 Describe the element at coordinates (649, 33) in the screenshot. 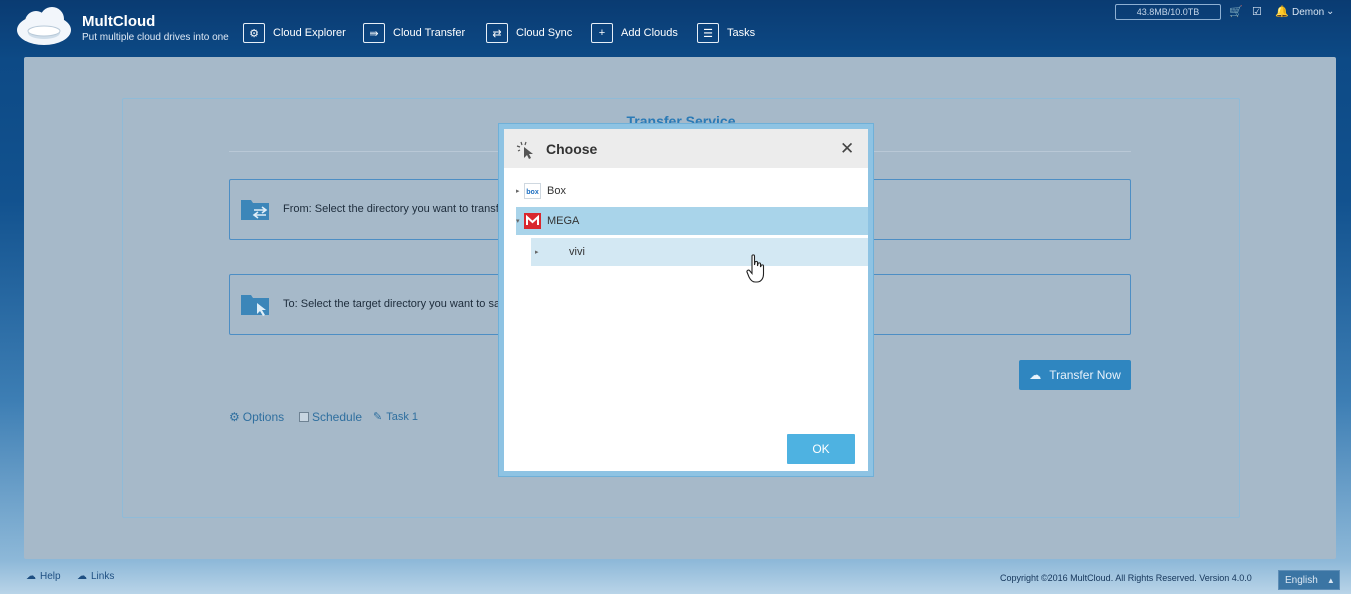

I see `nav-label: Add Clouds` at that location.